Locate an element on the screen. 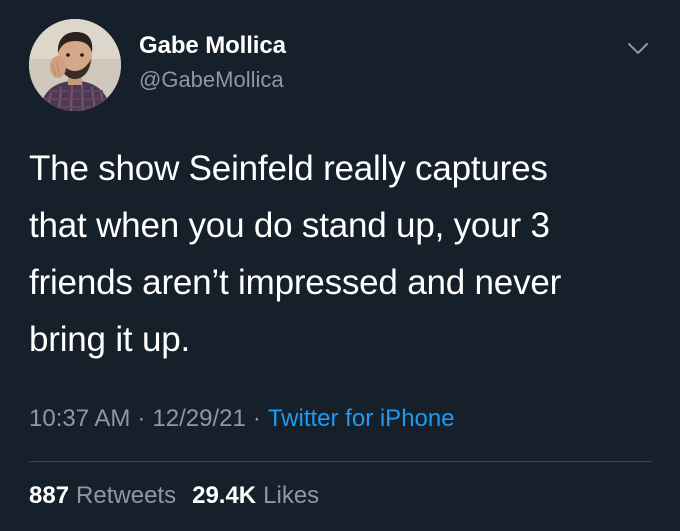 Image resolution: width=680 pixels, height=531 pixels. likes-stat: 29.4K Likes is located at coordinates (255, 496).